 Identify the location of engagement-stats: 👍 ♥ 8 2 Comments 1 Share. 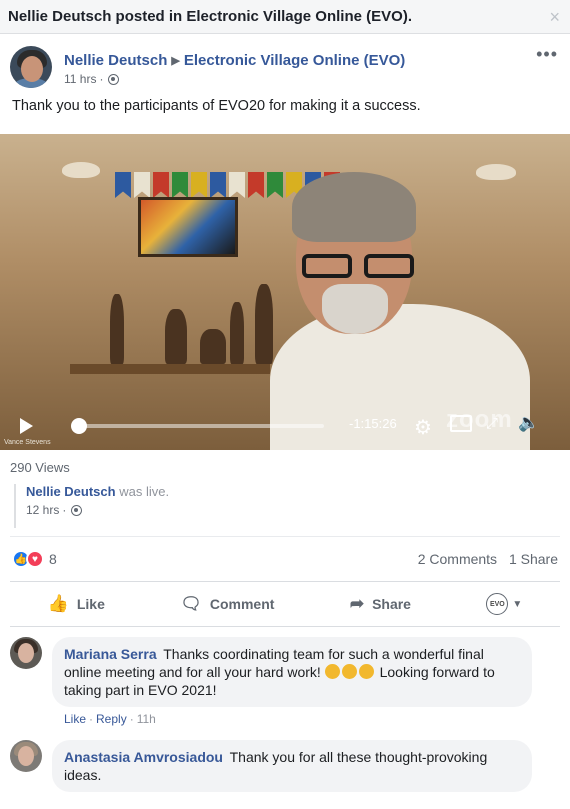
(285, 559).